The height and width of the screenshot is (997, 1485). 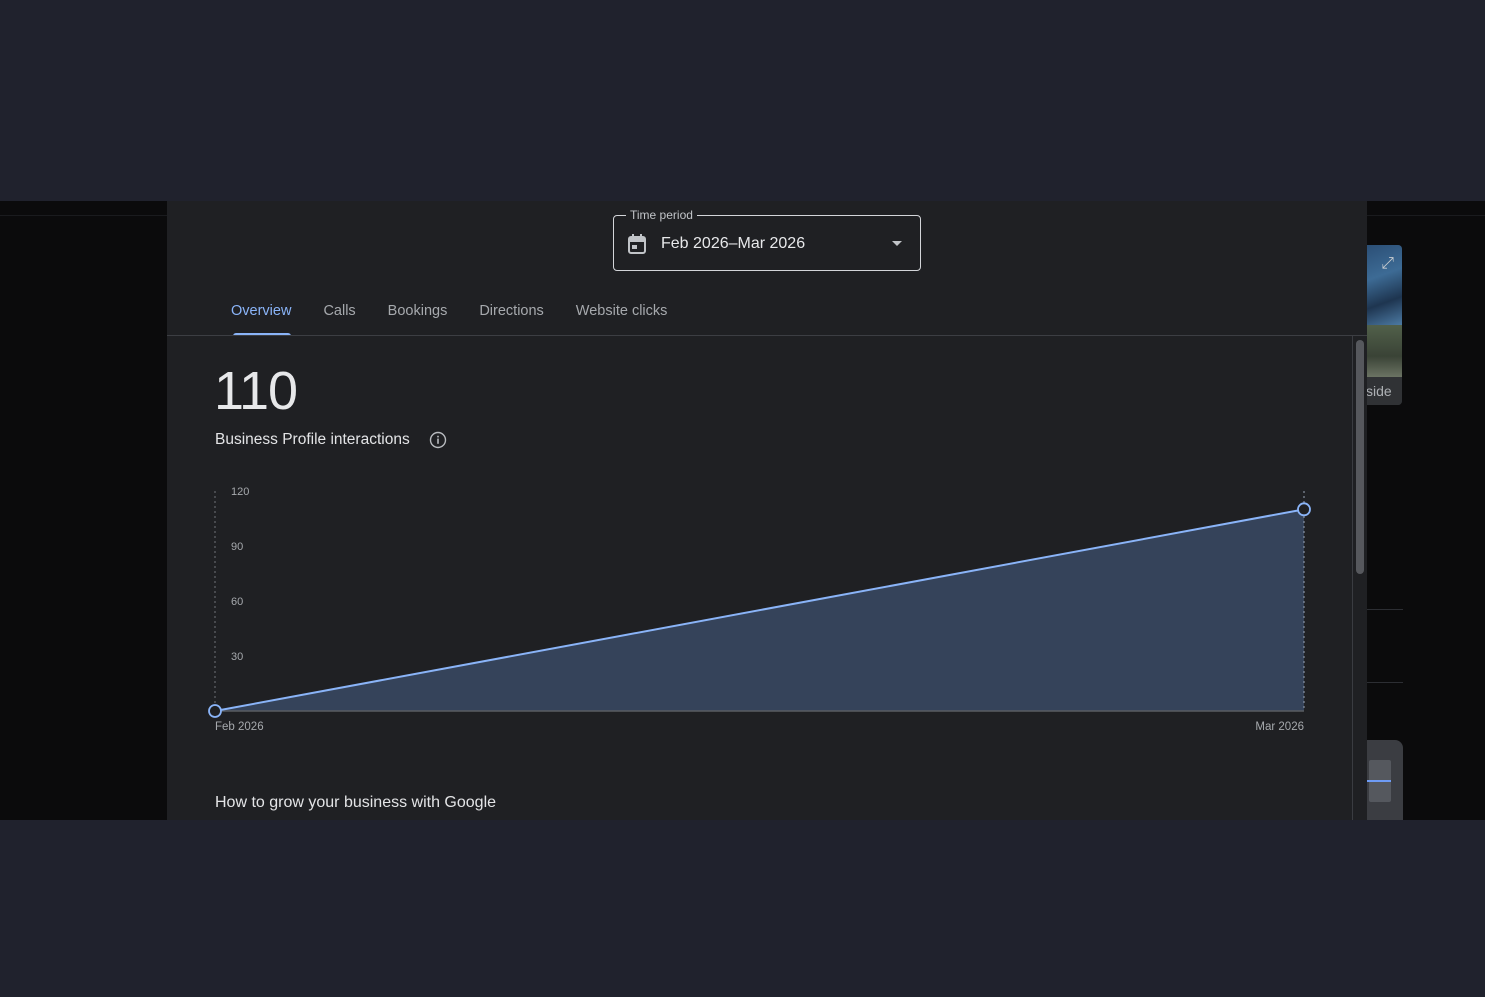 I want to click on tab-directions: Directions, so click(x=511, y=314).